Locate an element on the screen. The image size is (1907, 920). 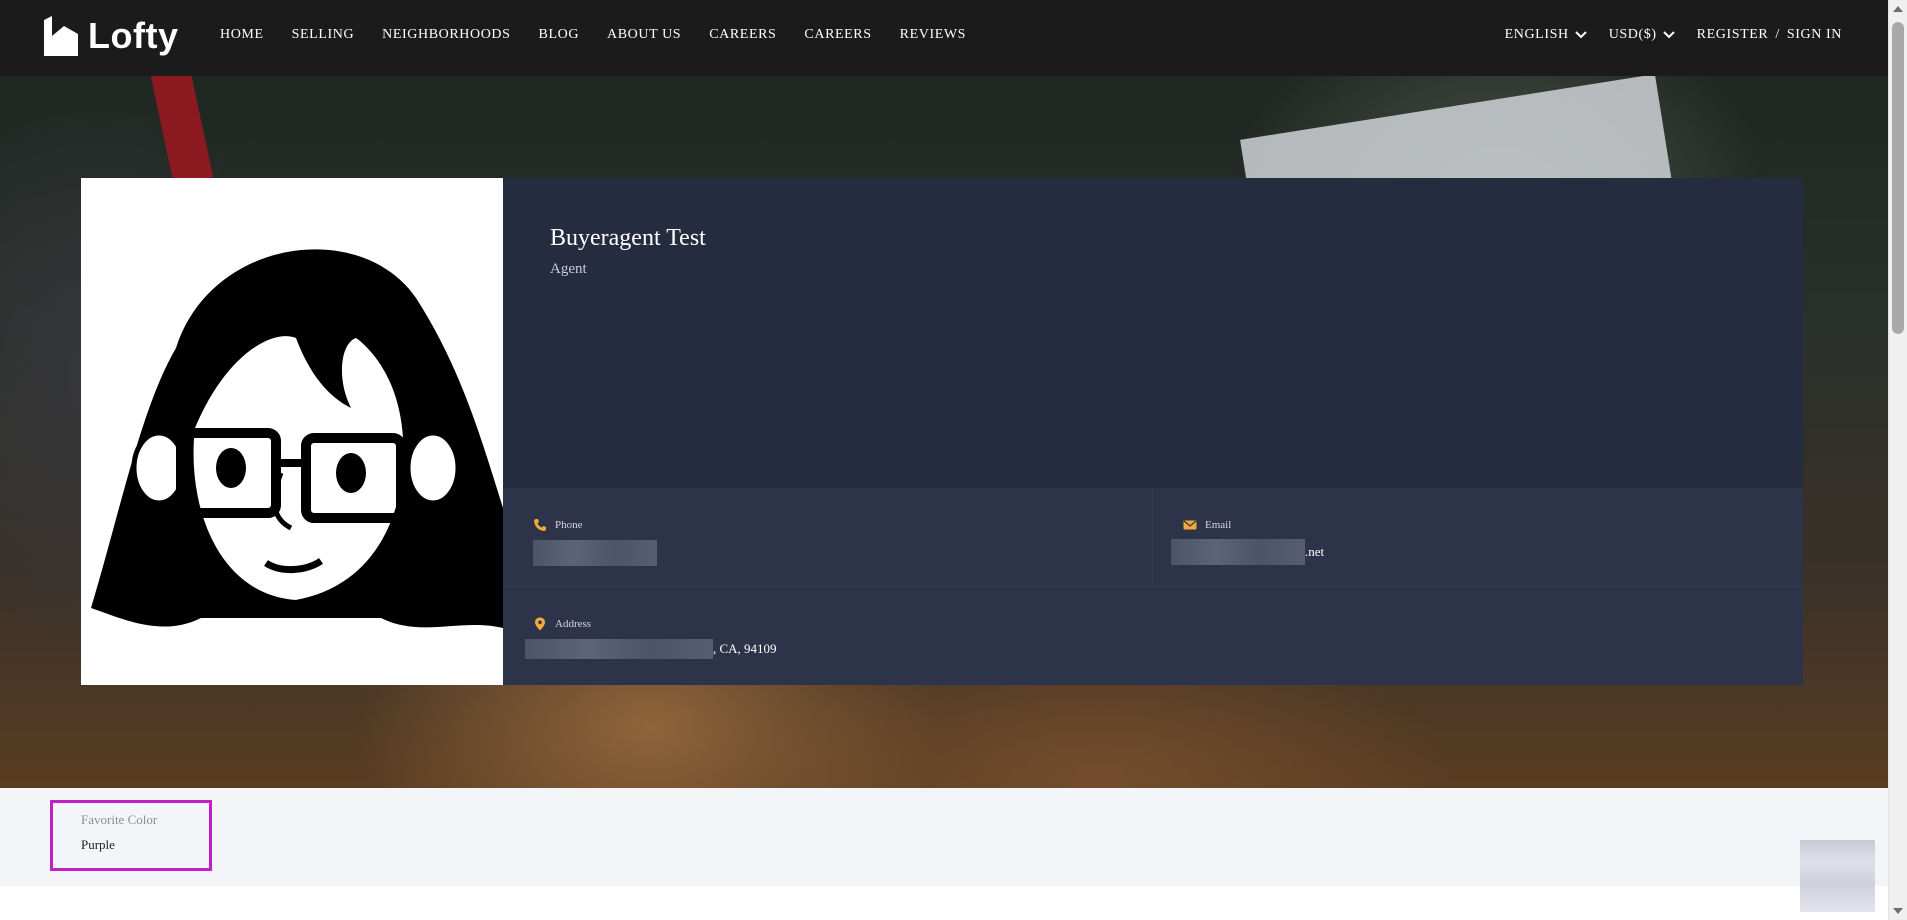
address-label-row: Address is located at coordinates (562, 624).